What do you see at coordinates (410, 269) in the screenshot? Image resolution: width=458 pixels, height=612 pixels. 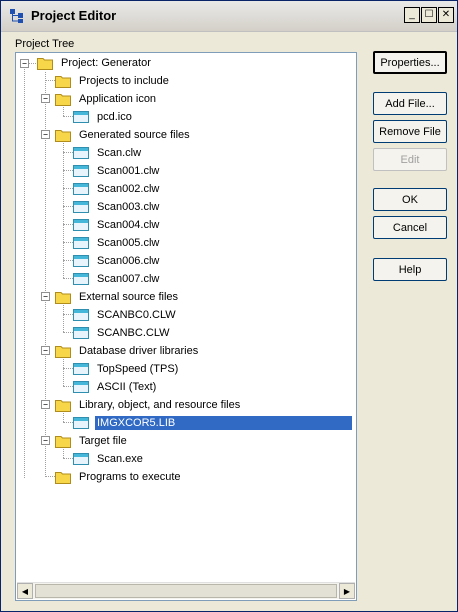 I see `help-button: Help` at bounding box center [410, 269].